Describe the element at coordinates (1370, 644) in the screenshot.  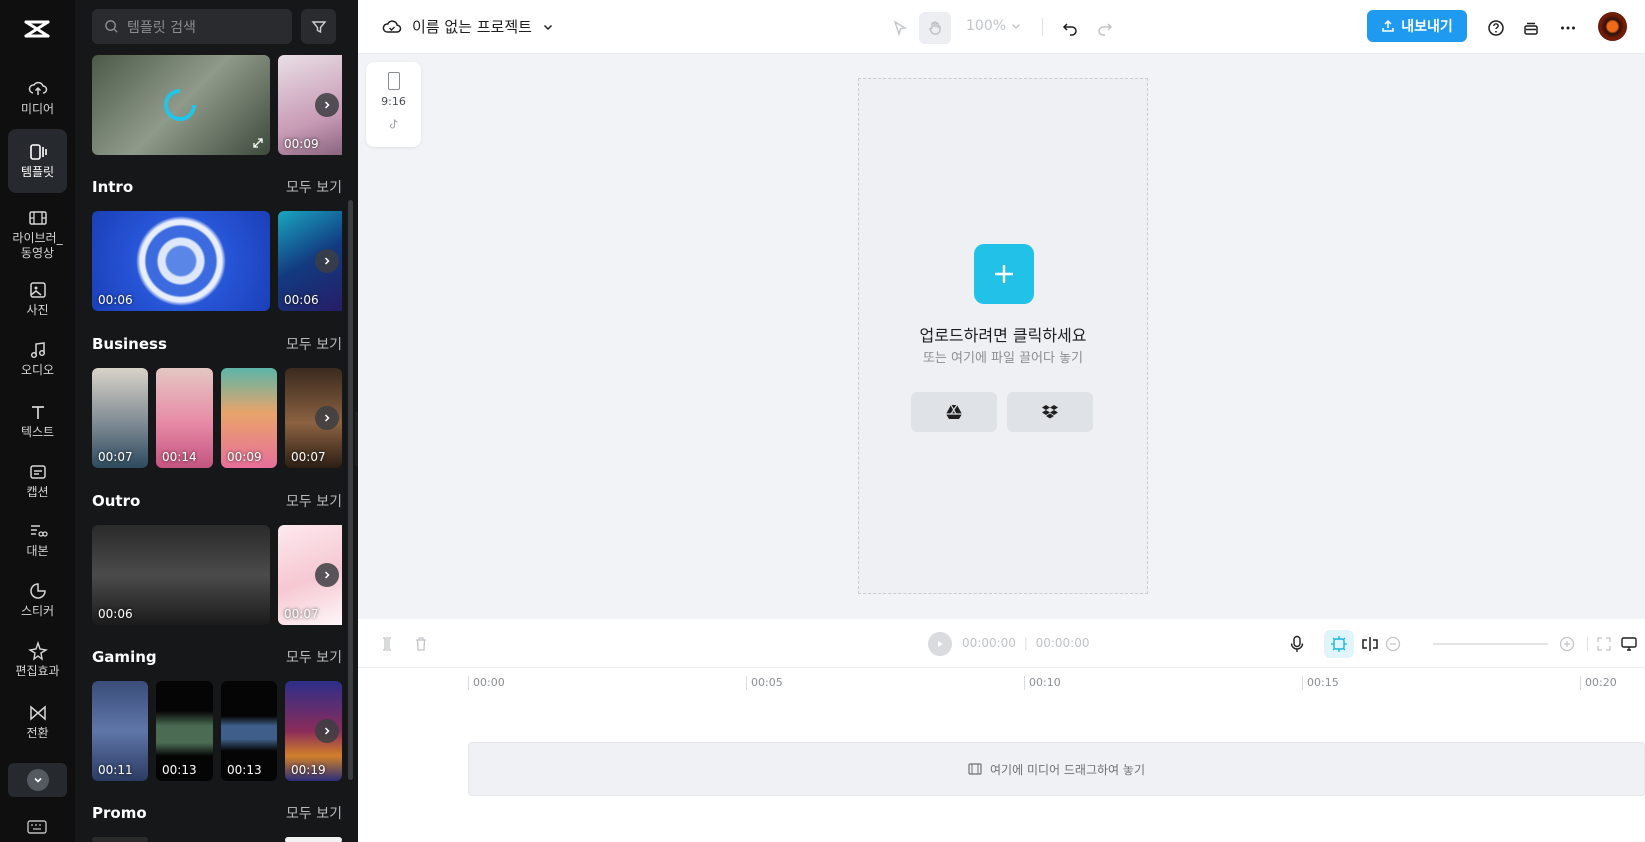
I see `link-clips-button` at that location.